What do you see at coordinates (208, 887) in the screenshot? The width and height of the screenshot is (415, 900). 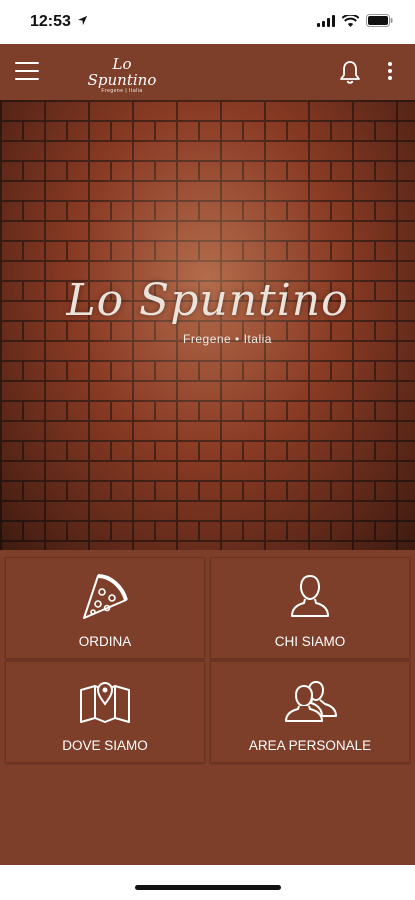 I see `home-indicator` at bounding box center [208, 887].